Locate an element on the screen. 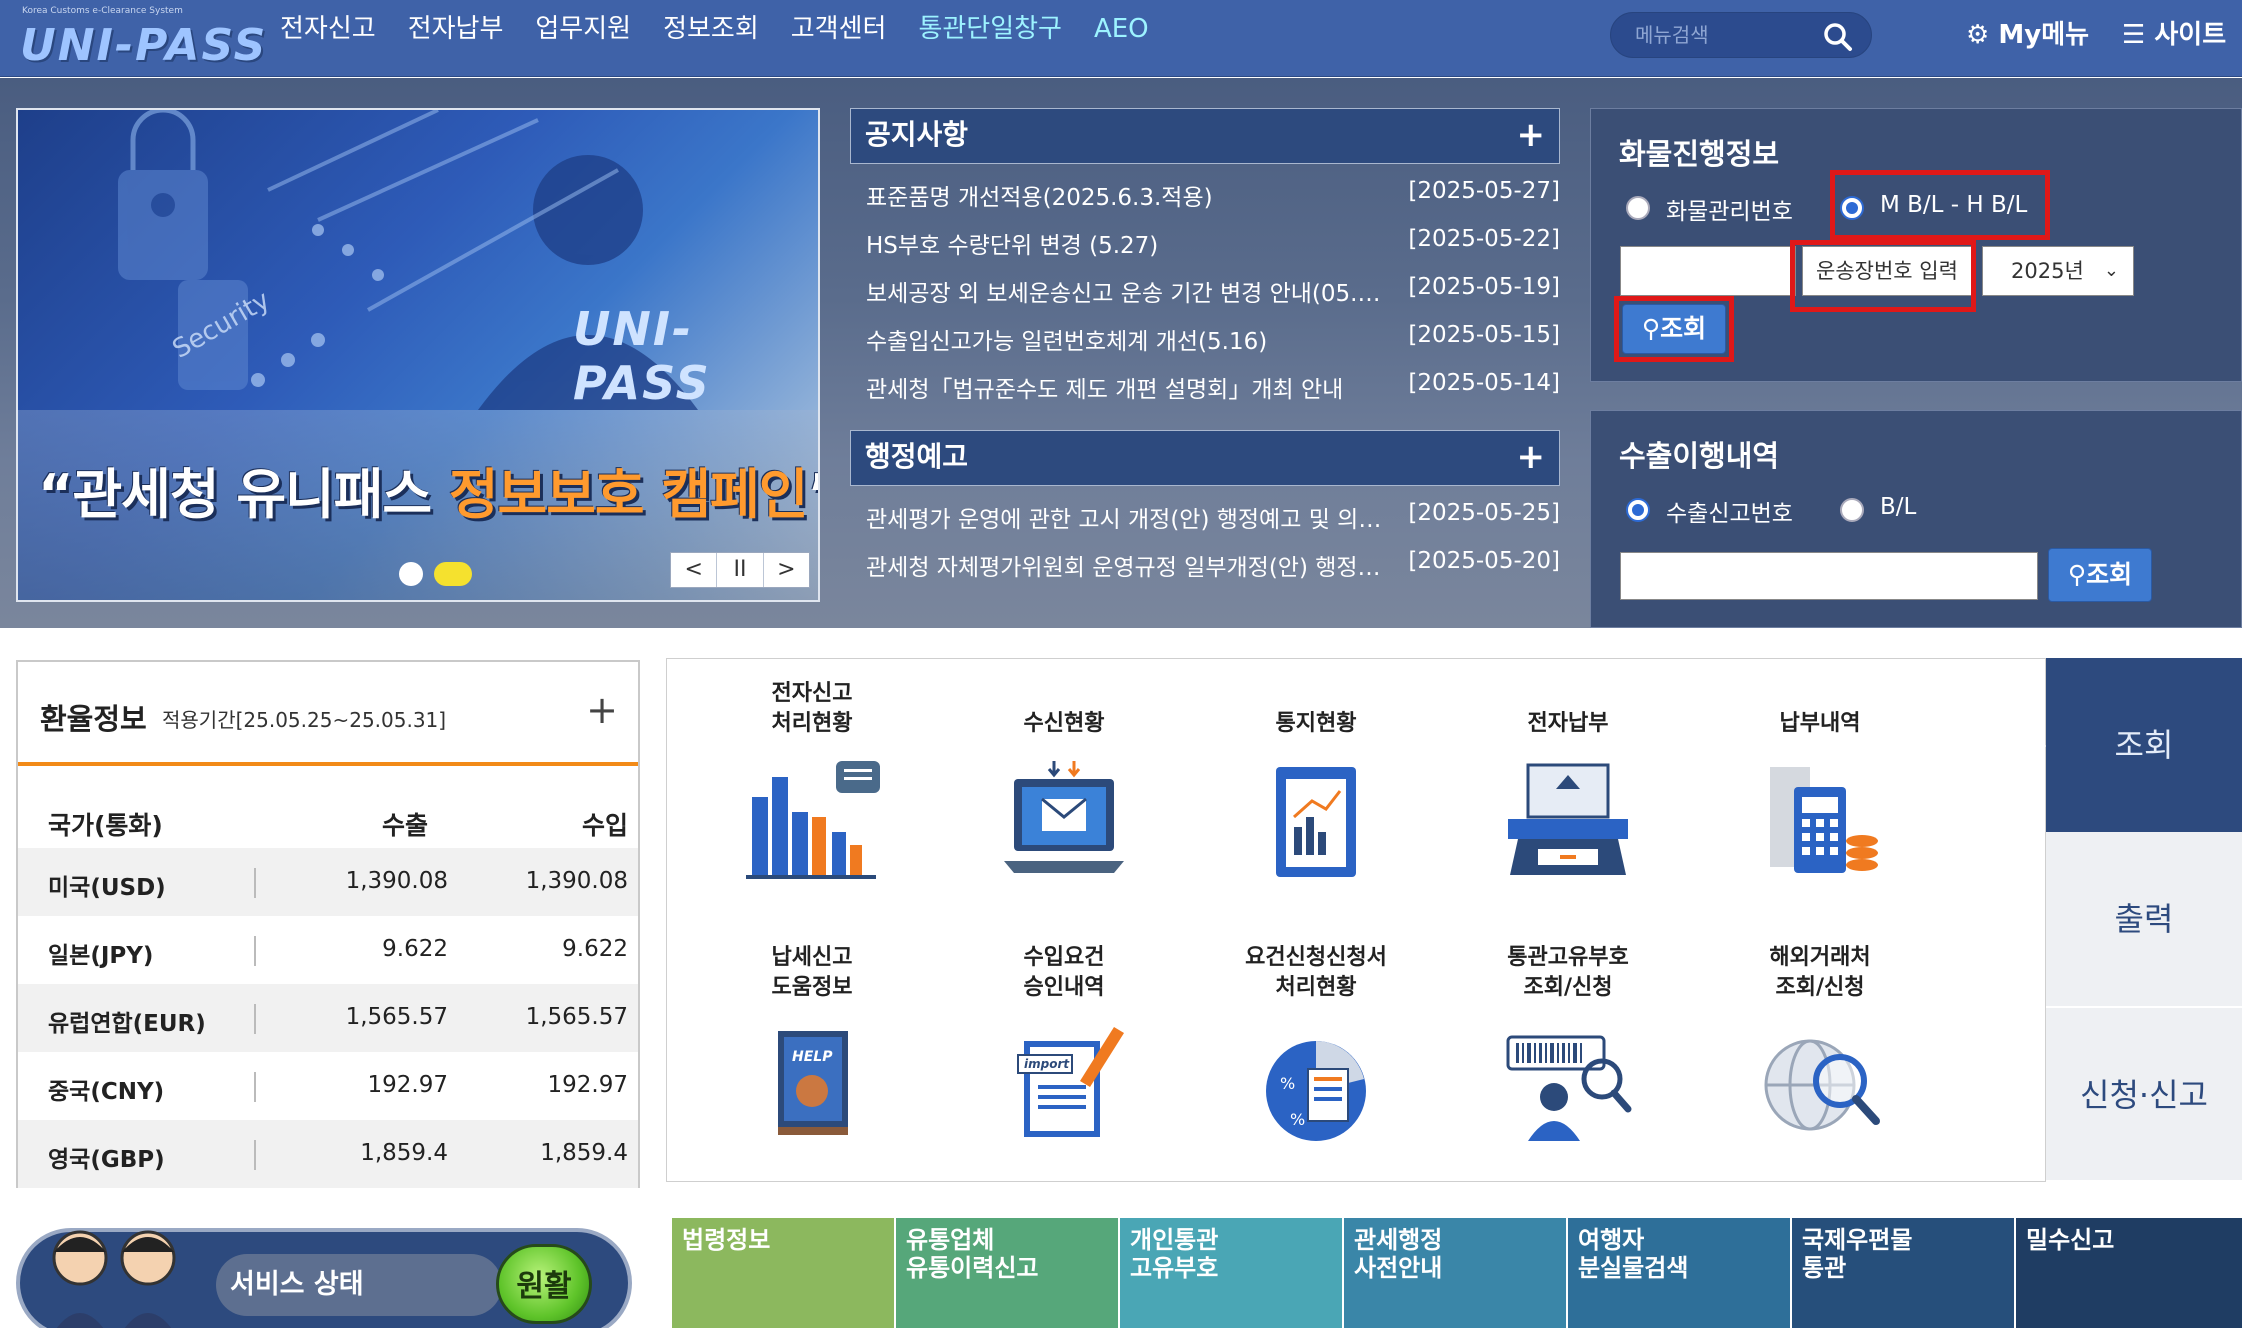 Image resolution: width=2242 pixels, height=1328 pixels. highlight-waybill-input is located at coordinates (1883, 276).